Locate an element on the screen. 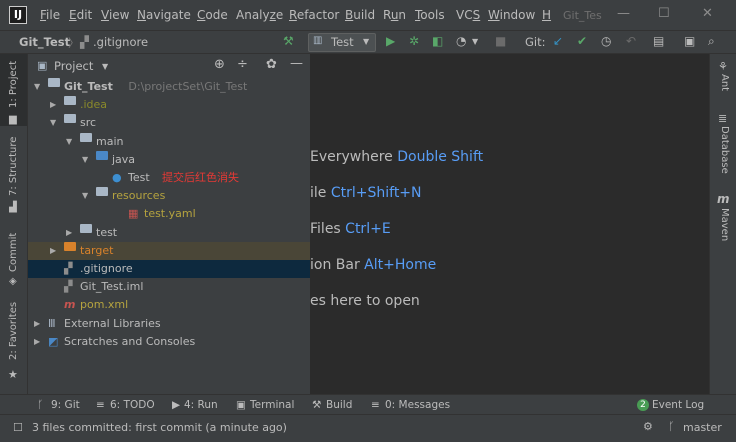 The height and width of the screenshot is (442, 736). tool-tab-structure: 7: Structure is located at coordinates (13, 166).